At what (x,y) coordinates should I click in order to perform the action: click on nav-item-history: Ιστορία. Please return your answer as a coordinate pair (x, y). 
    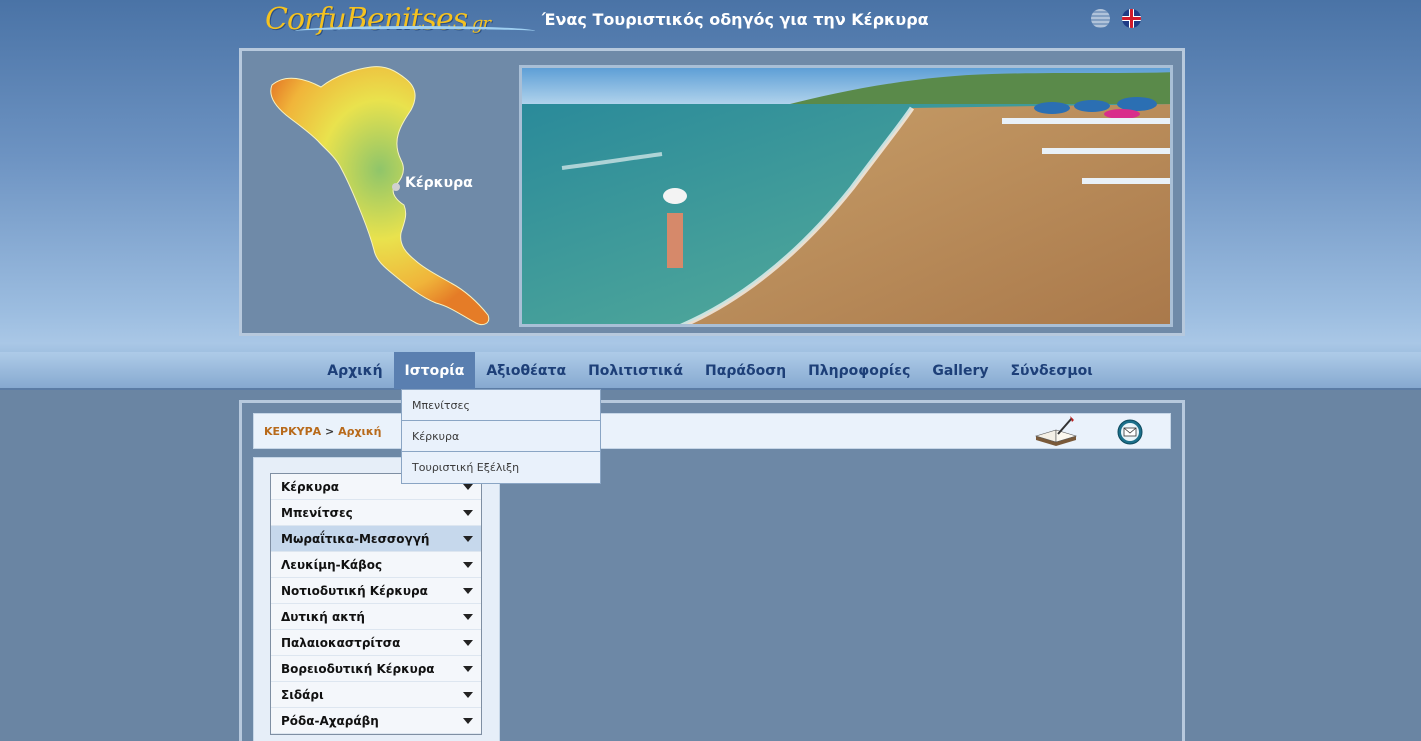
    Looking at the image, I should click on (434, 370).